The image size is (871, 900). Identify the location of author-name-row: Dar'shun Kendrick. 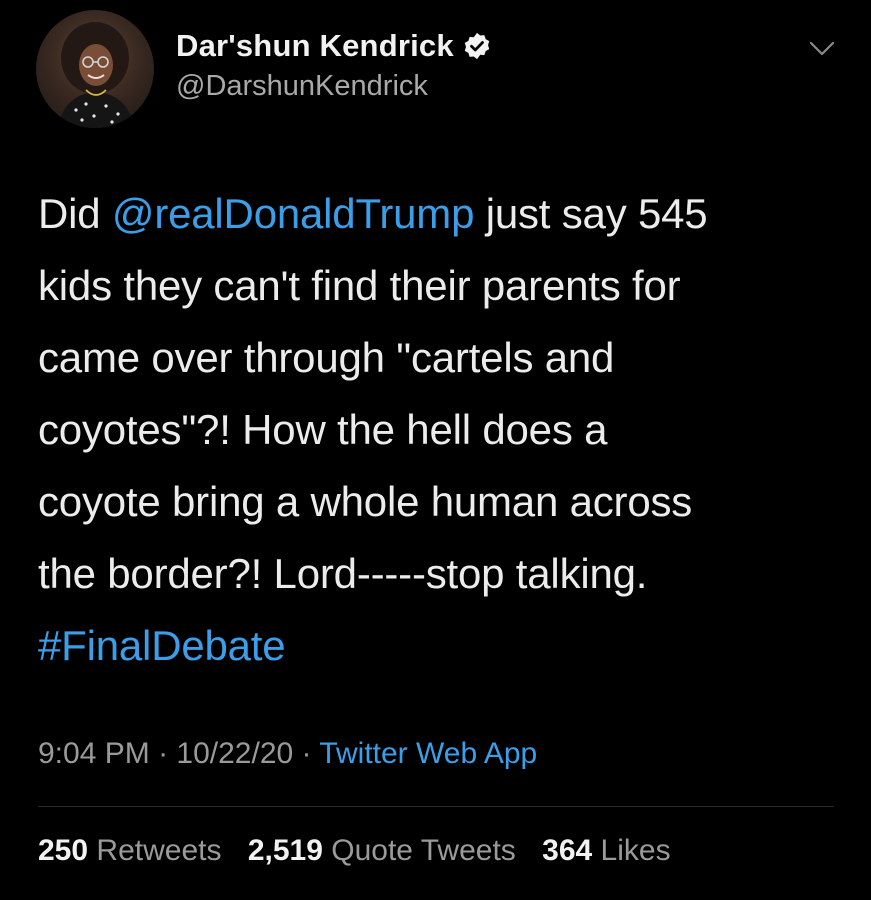
(334, 46).